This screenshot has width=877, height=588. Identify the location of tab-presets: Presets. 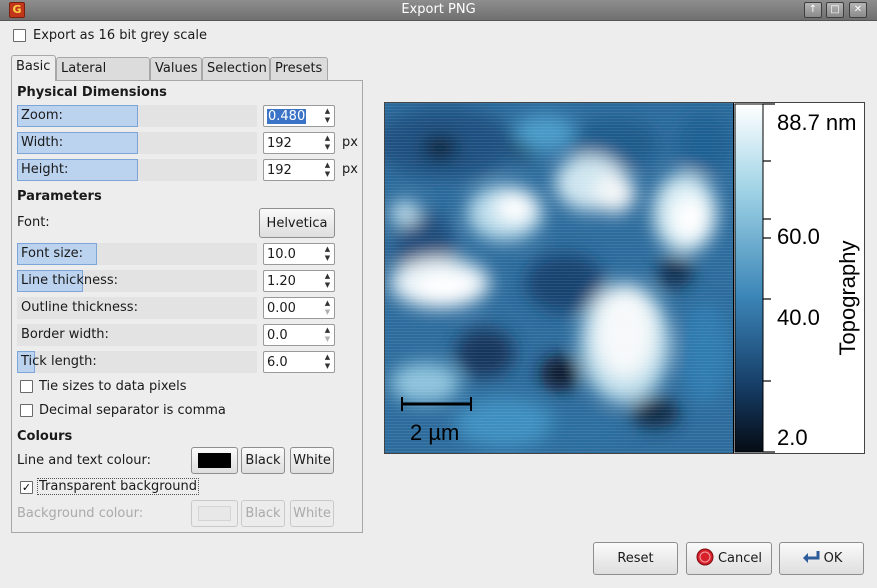
(299, 68).